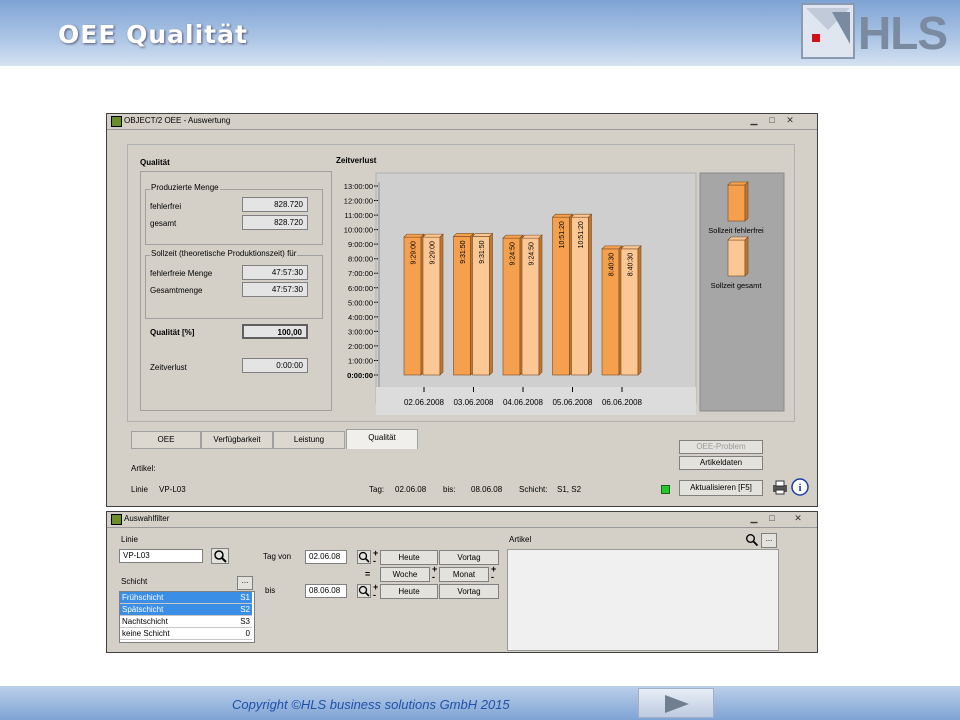 This screenshot has height=720, width=960. I want to click on legend-swatch-top, so click(738, 183).